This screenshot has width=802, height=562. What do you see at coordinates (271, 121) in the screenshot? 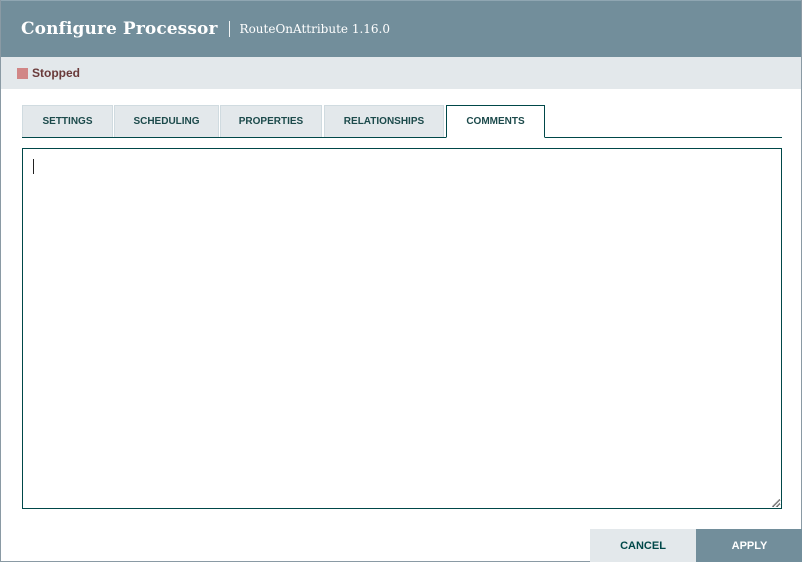
I see `tab-properties: PROPERTIES` at bounding box center [271, 121].